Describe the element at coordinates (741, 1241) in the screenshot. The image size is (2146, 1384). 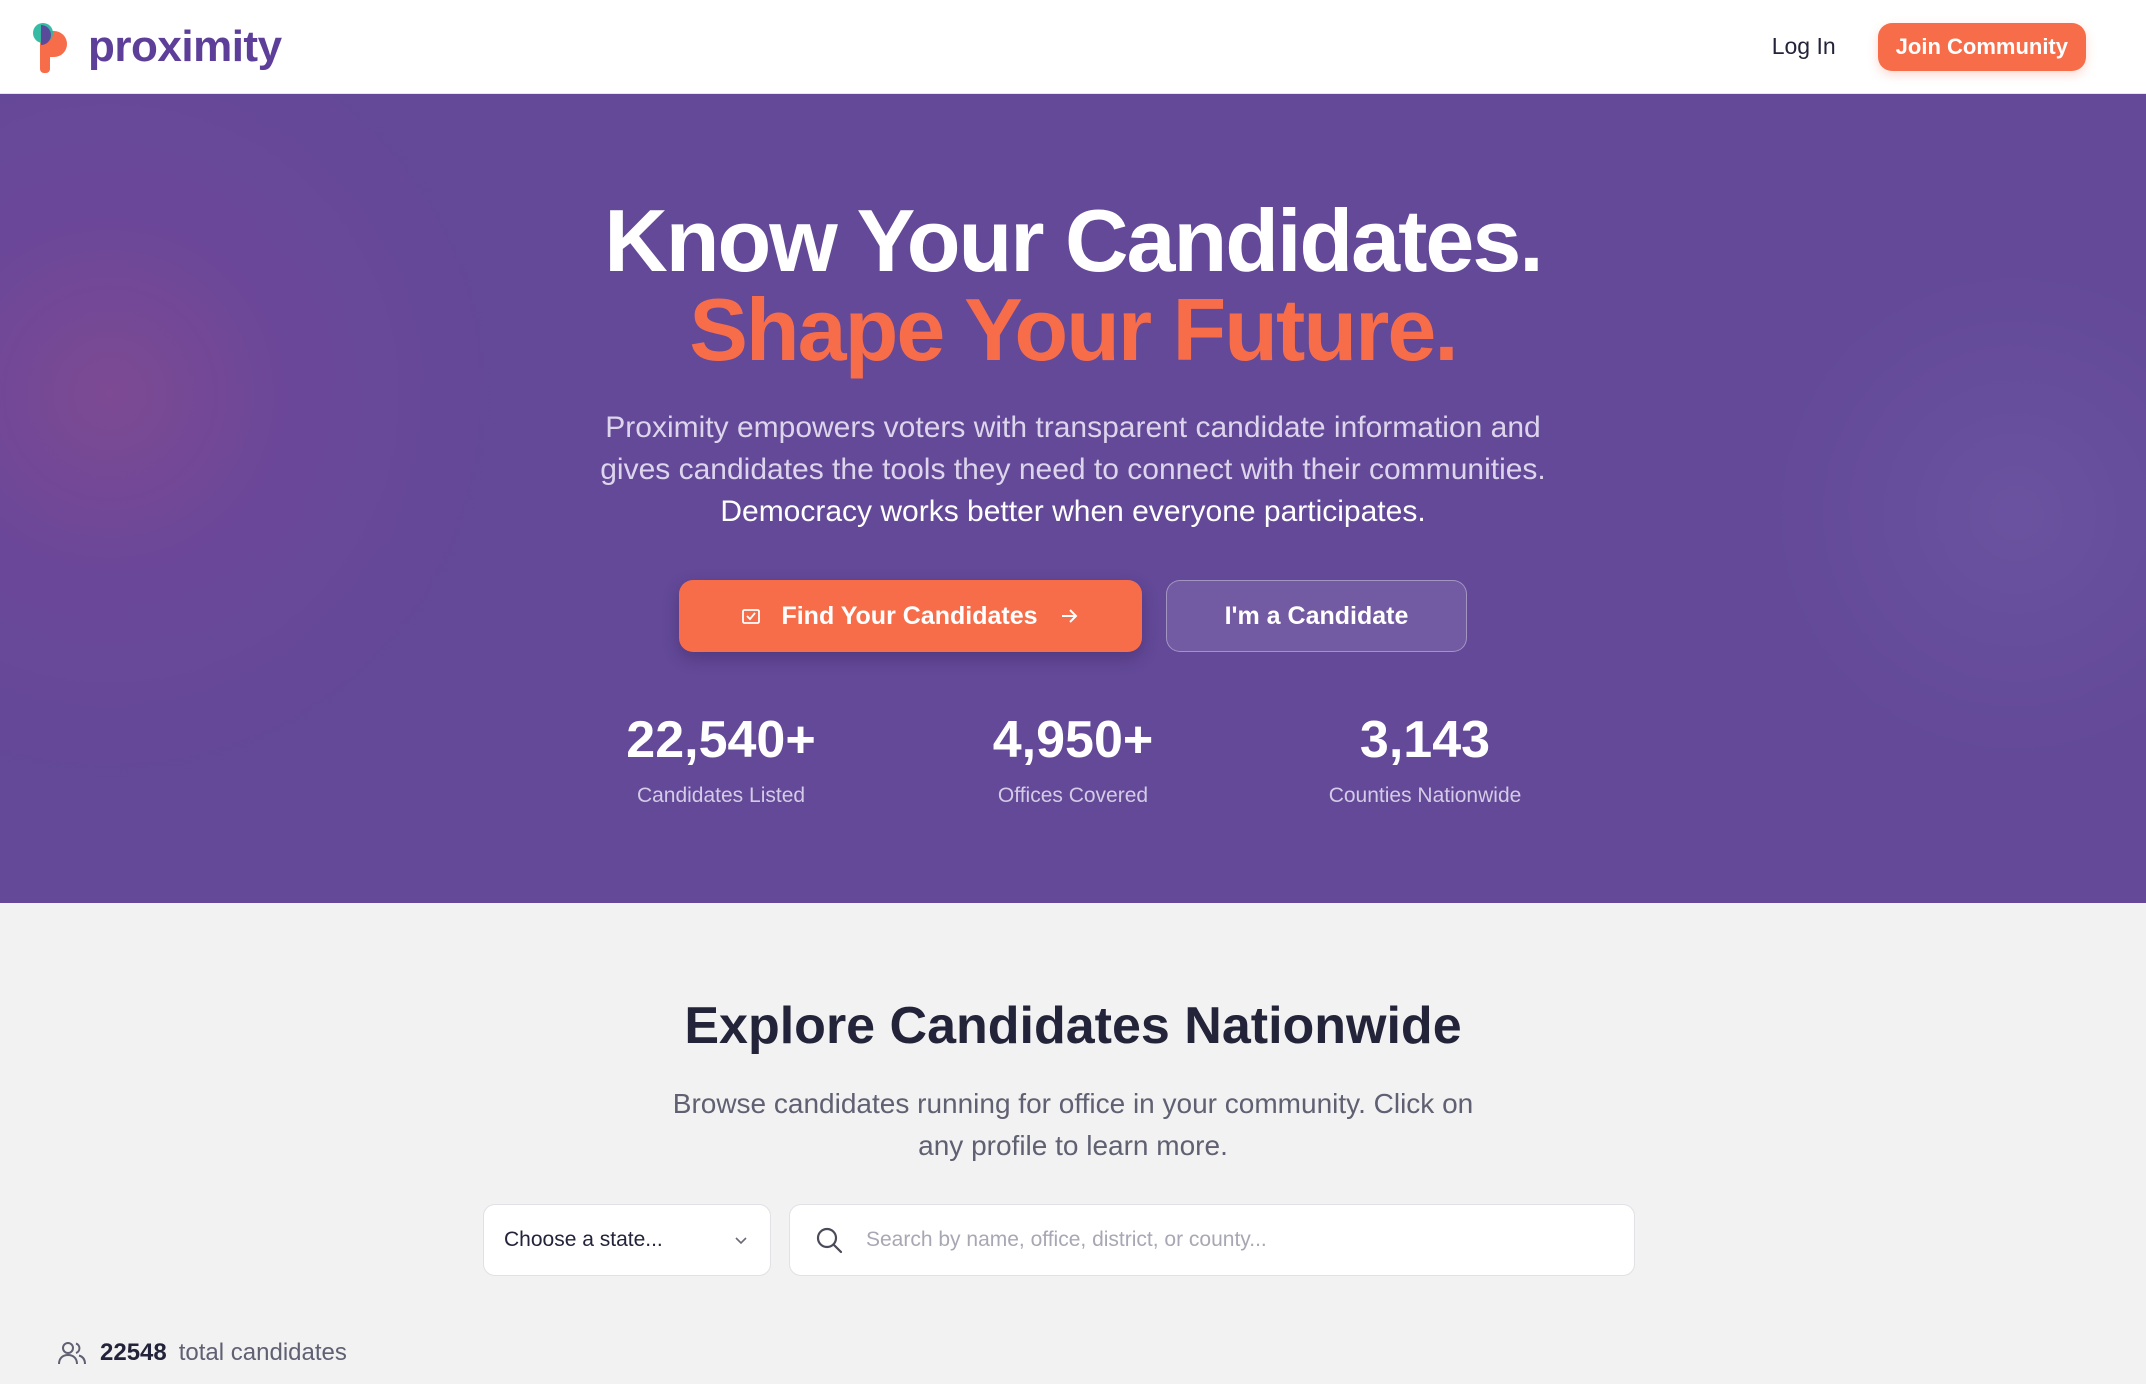
I see `chevron-down-icon` at that location.